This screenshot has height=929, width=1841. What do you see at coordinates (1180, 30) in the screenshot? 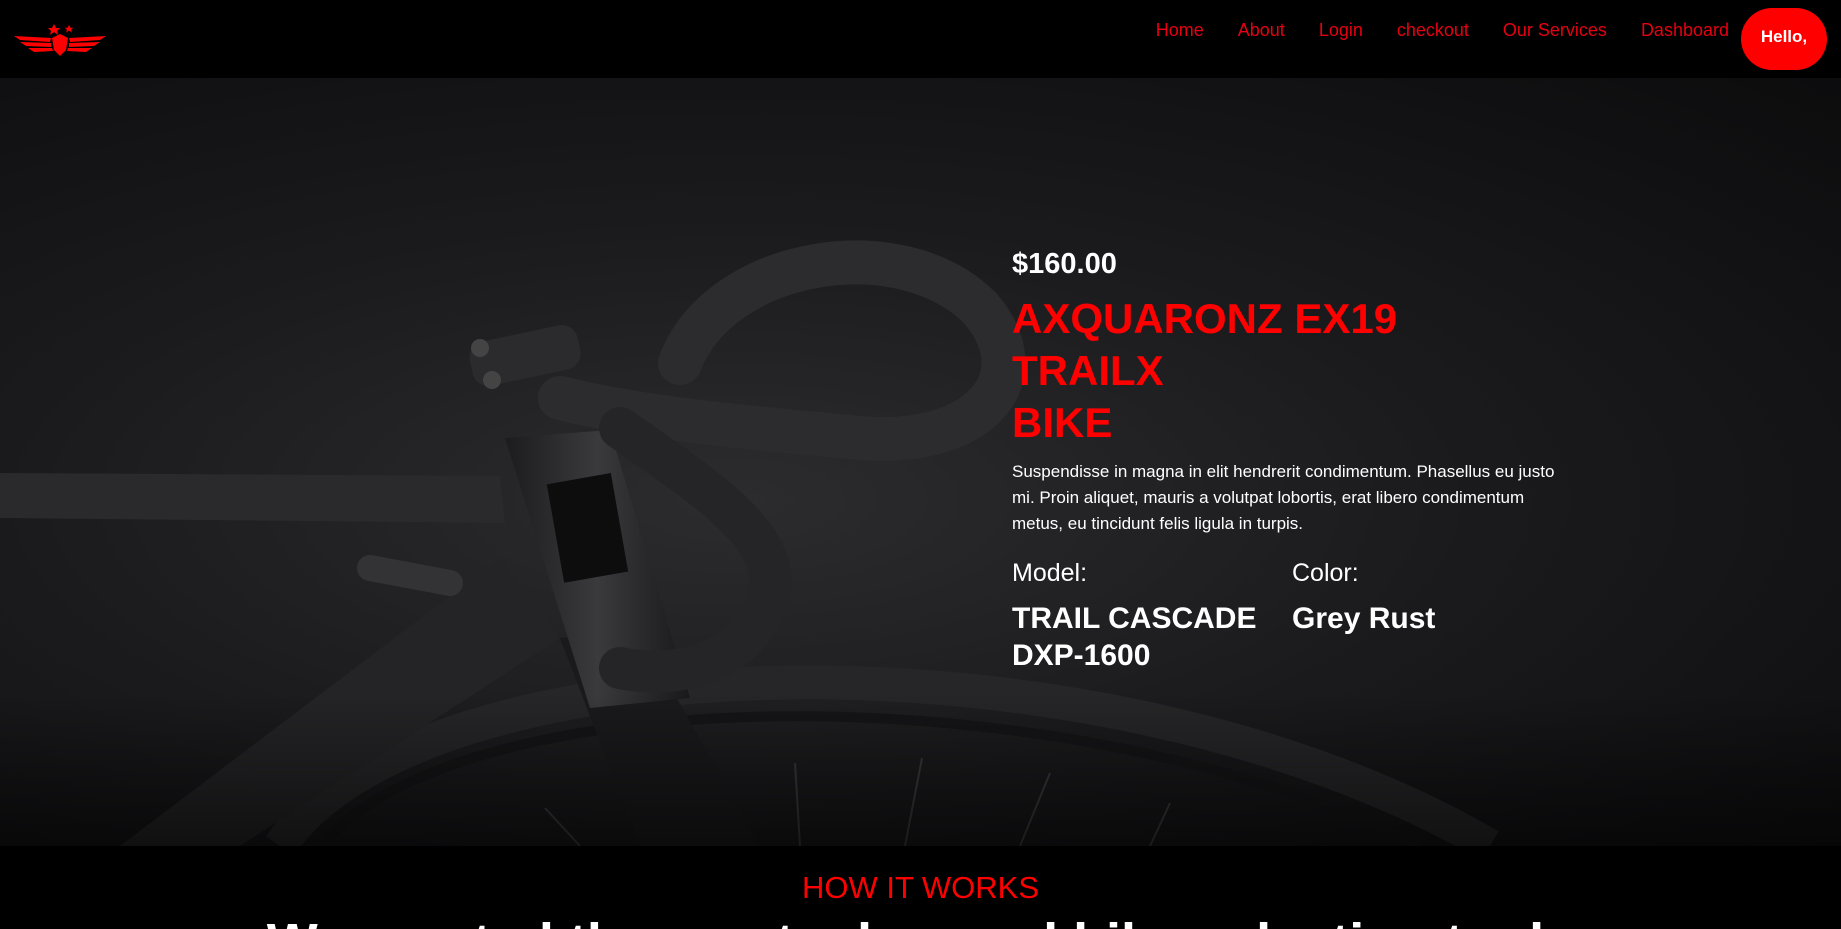
I see `nav-link-home: Home` at bounding box center [1180, 30].